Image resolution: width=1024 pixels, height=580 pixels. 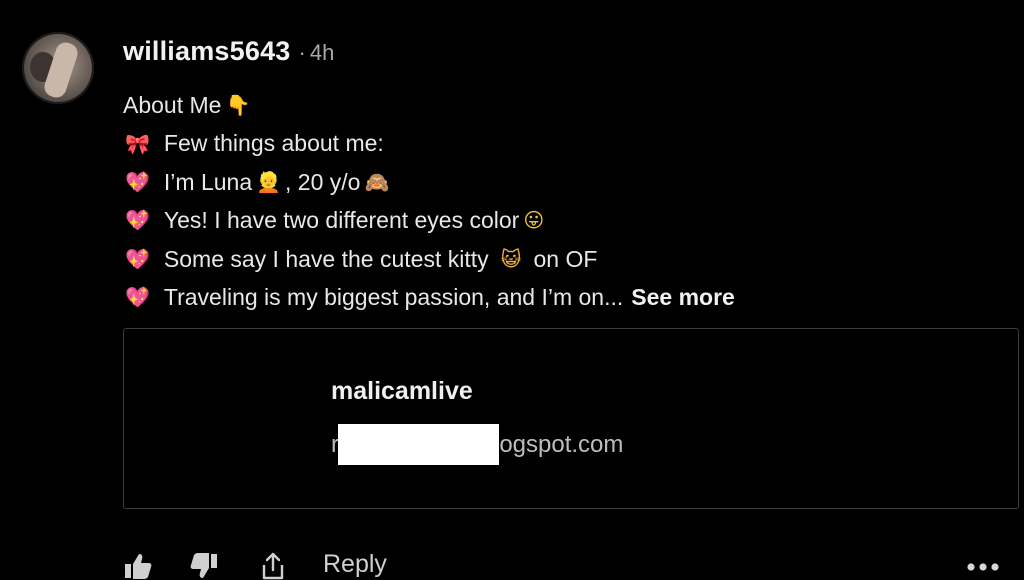 What do you see at coordinates (568, 564) in the screenshot?
I see `comment-actions: Reply` at bounding box center [568, 564].